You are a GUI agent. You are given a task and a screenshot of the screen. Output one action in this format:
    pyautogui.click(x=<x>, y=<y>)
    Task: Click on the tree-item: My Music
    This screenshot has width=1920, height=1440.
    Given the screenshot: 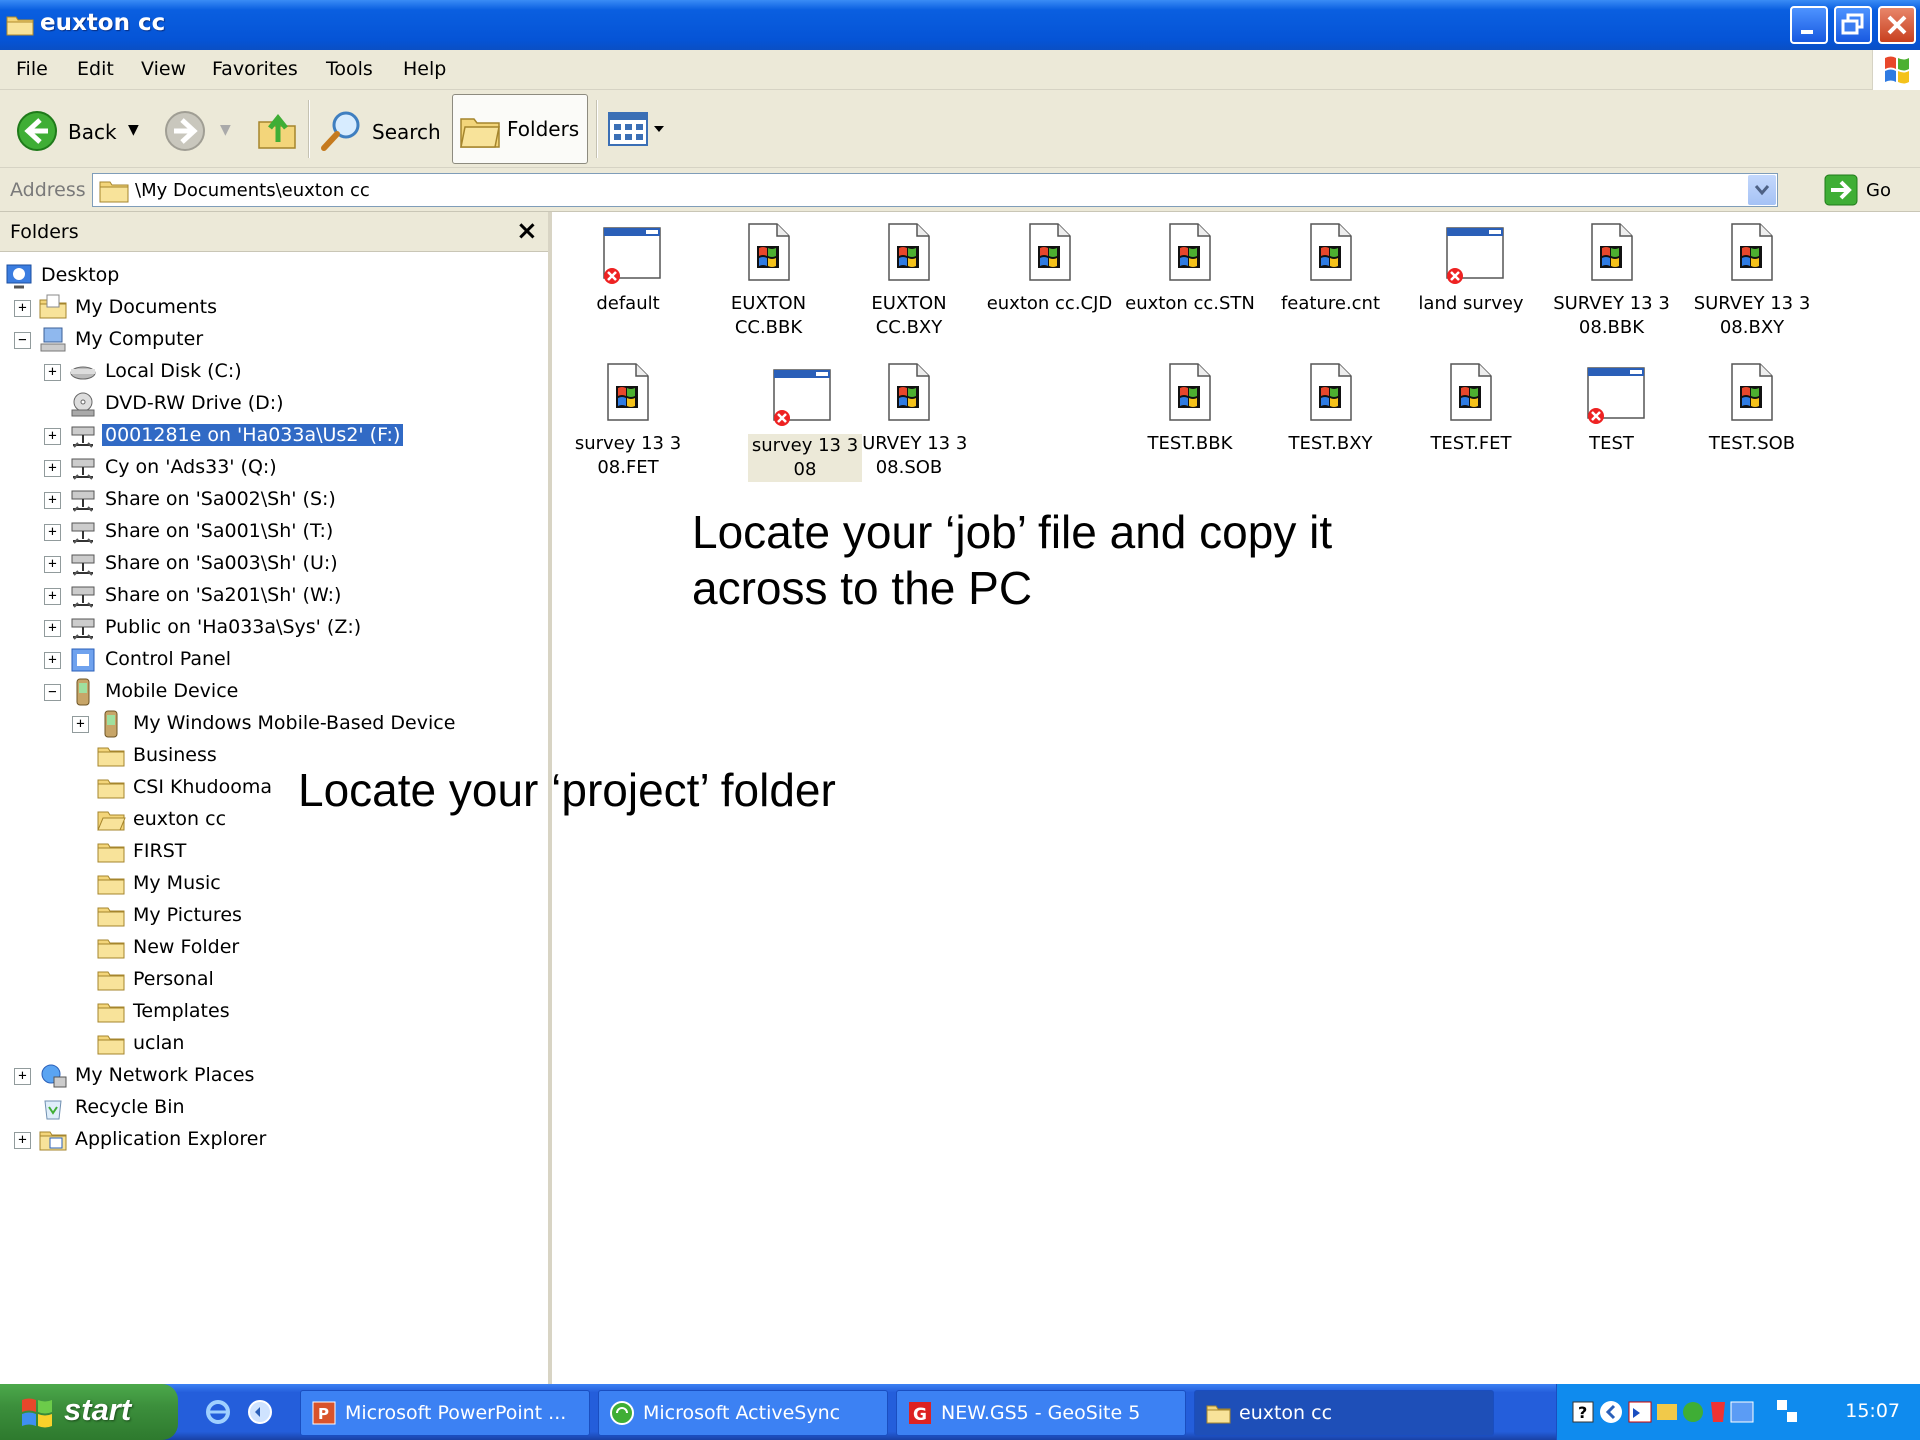 What is the action you would take?
    pyautogui.click(x=306, y=884)
    